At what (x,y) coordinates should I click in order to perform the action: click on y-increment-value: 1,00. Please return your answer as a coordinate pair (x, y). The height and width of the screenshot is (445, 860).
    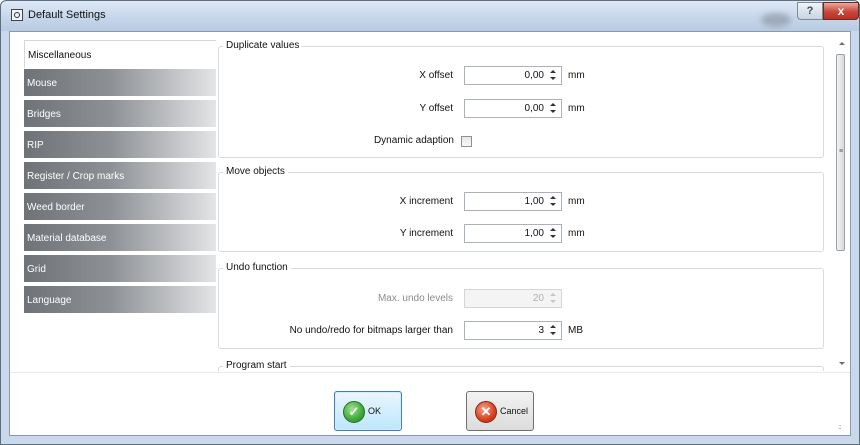
    Looking at the image, I should click on (534, 233).